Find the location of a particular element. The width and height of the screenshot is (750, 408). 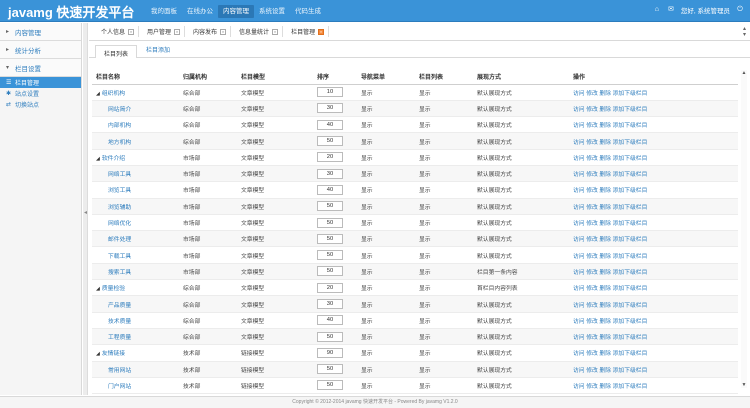

column-name-link: 质量检验 is located at coordinates (113, 289).